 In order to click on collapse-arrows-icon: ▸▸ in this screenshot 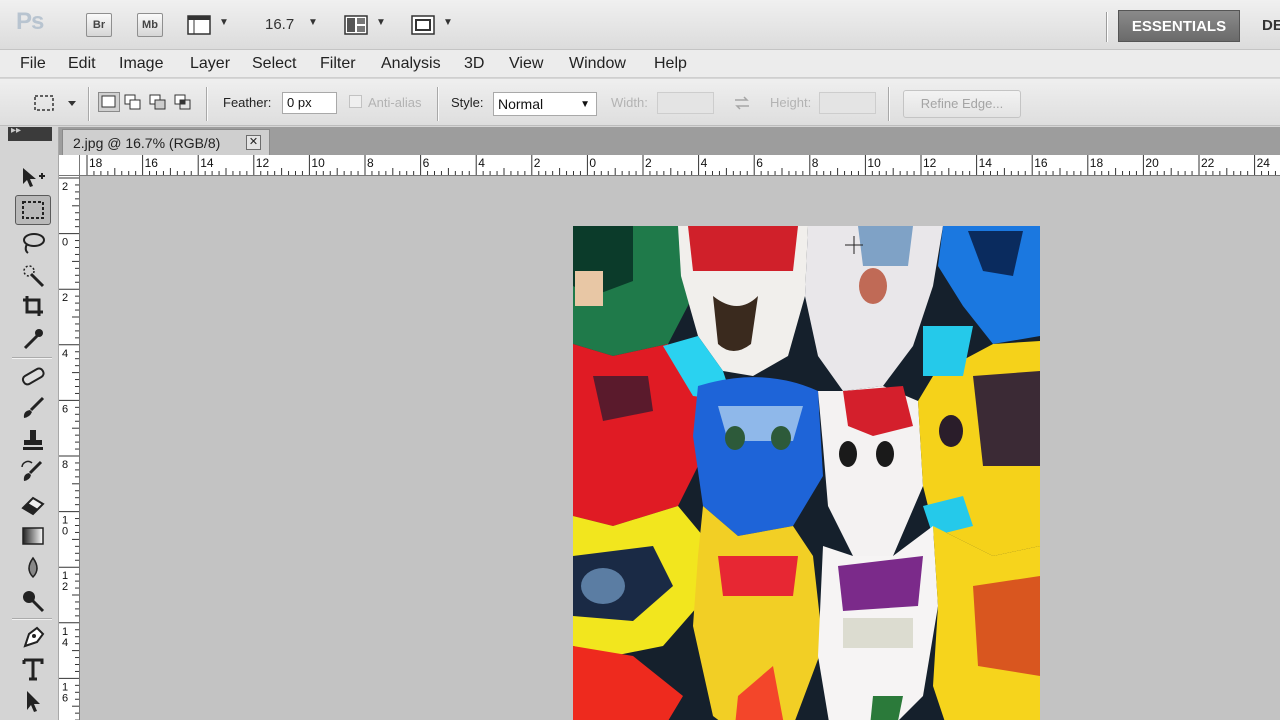, I will do `click(16, 130)`.